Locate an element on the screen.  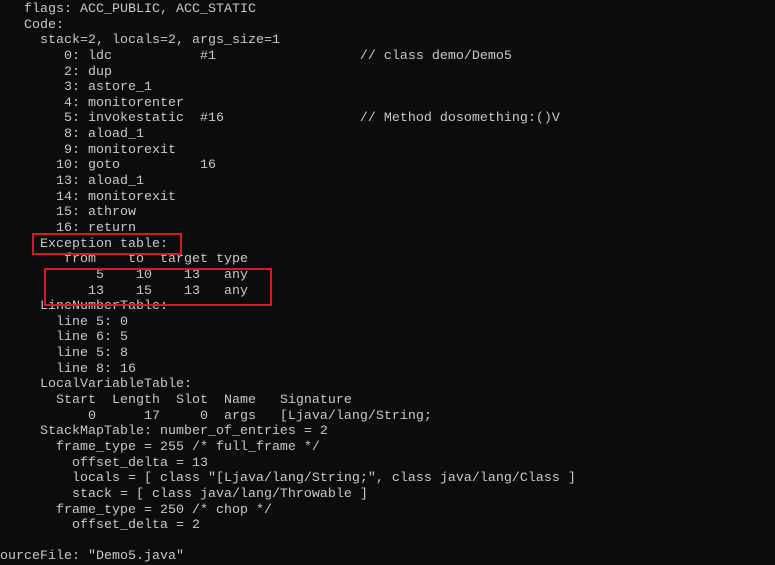
console-line: line 6: 5 is located at coordinates (64, 338).